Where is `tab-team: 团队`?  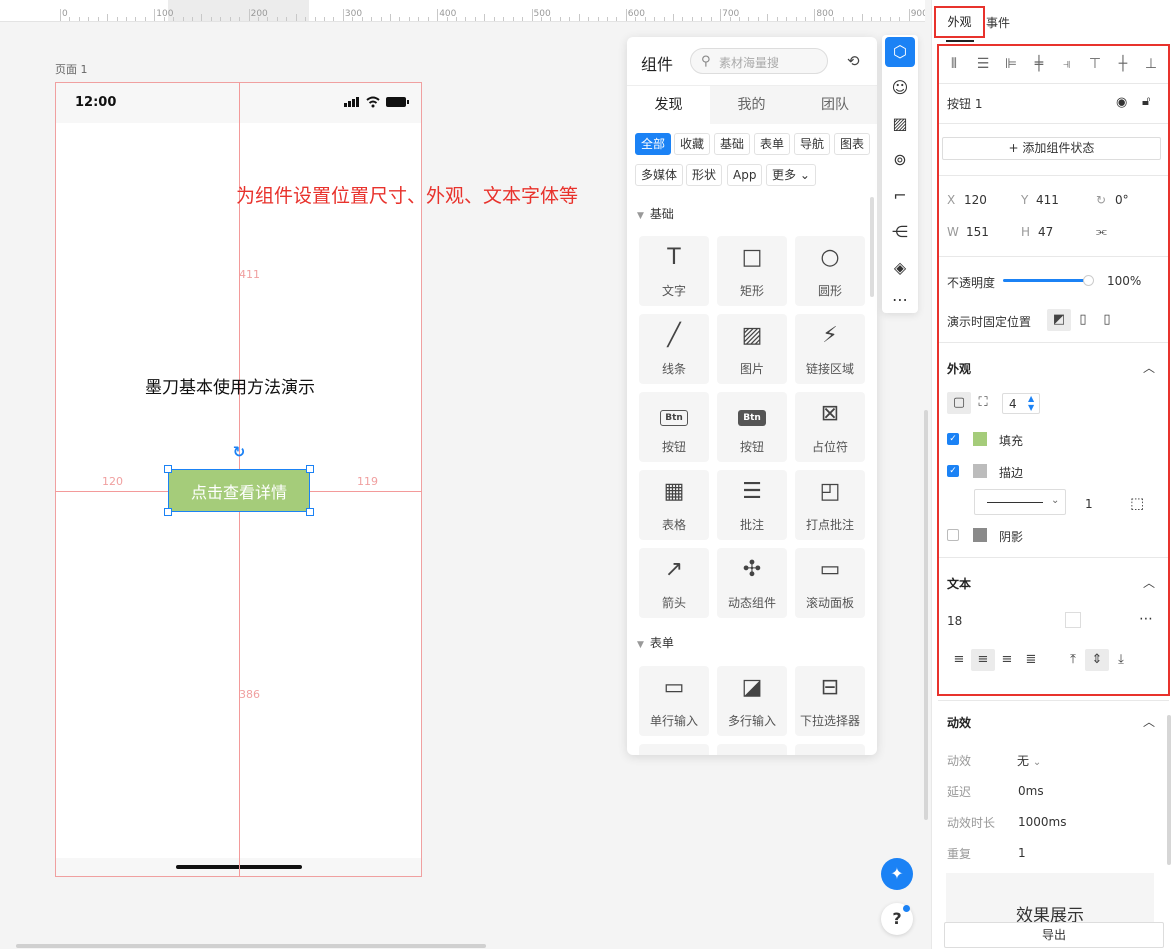
tab-team: 团队 is located at coordinates (835, 105).